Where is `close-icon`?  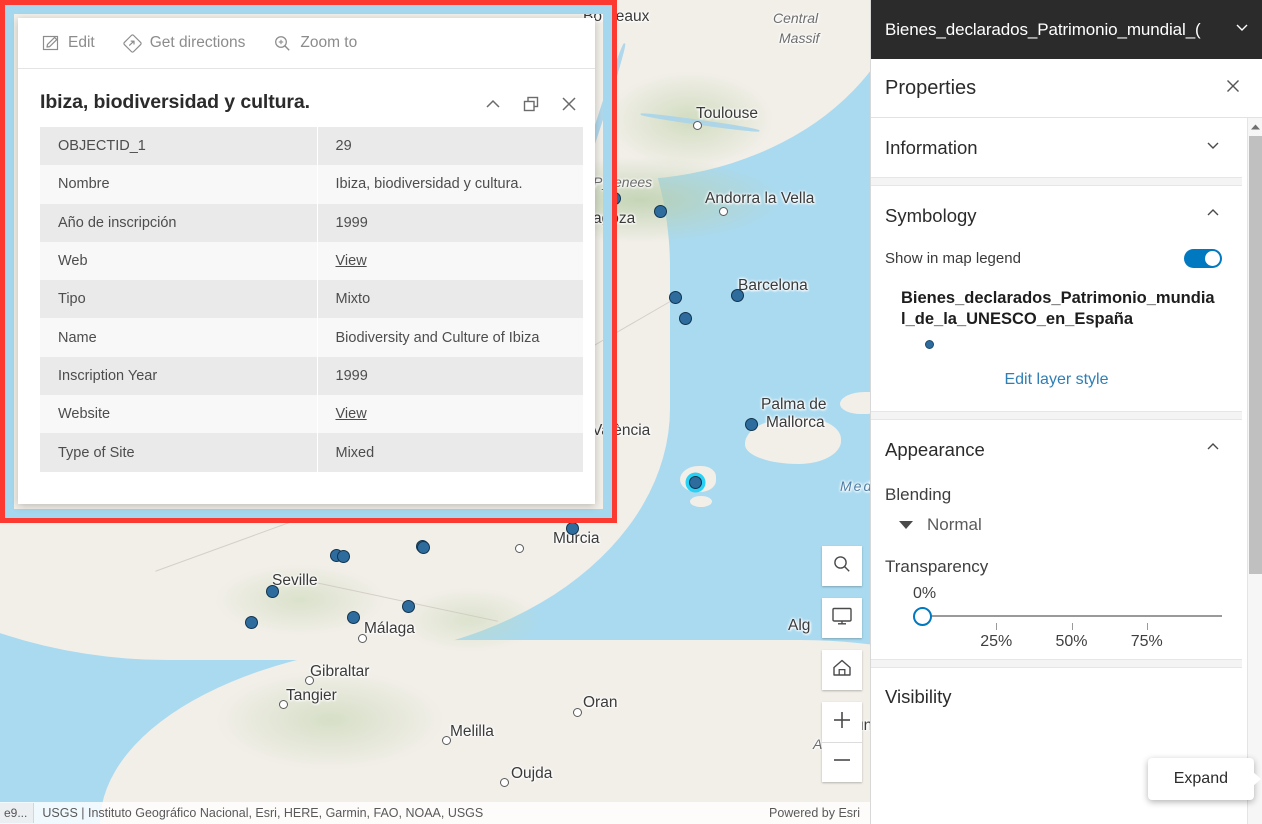 close-icon is located at coordinates (569, 106).